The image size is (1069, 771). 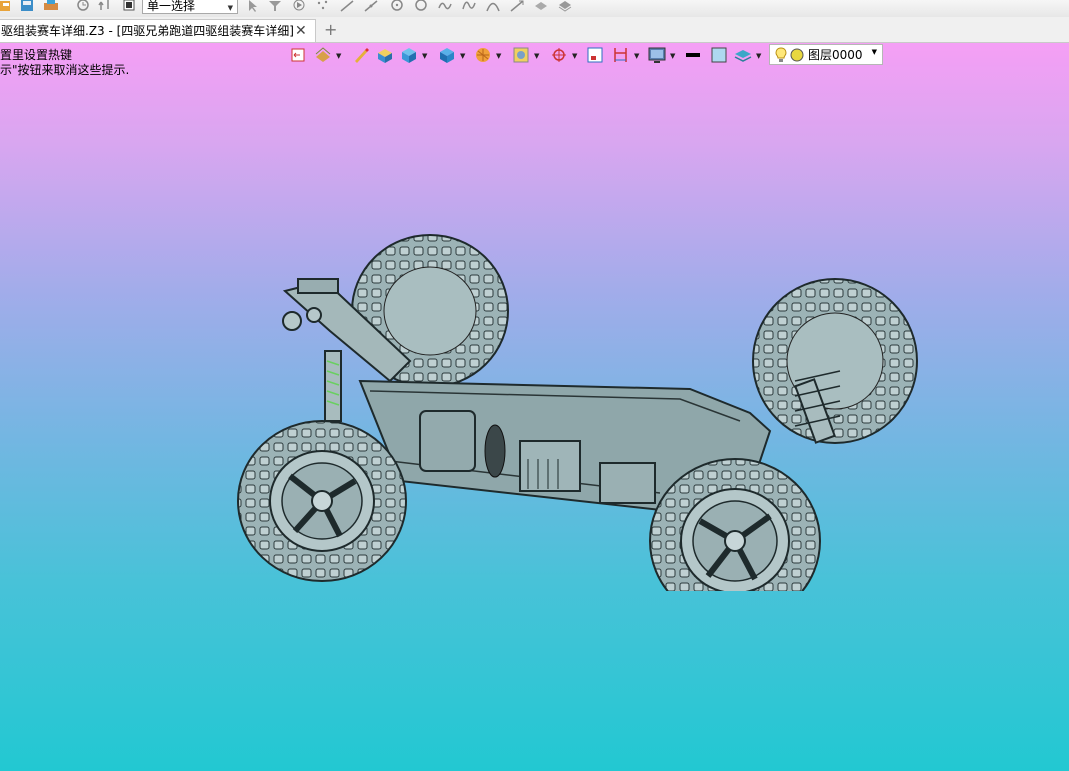 What do you see at coordinates (534, 30) in the screenshot?
I see `document-tab-bar: 驱组装赛车详细.Z3 - [四驱兄弟跑道四驱组装赛车详细] ✕ +` at bounding box center [534, 30].